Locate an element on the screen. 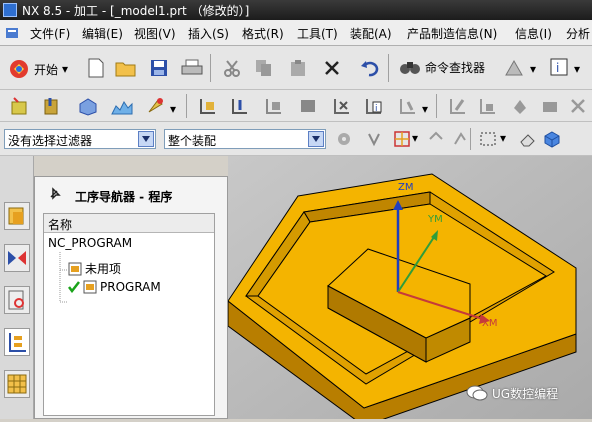 The height and width of the screenshot is (422, 592). delete-button is located at coordinates (332, 68).